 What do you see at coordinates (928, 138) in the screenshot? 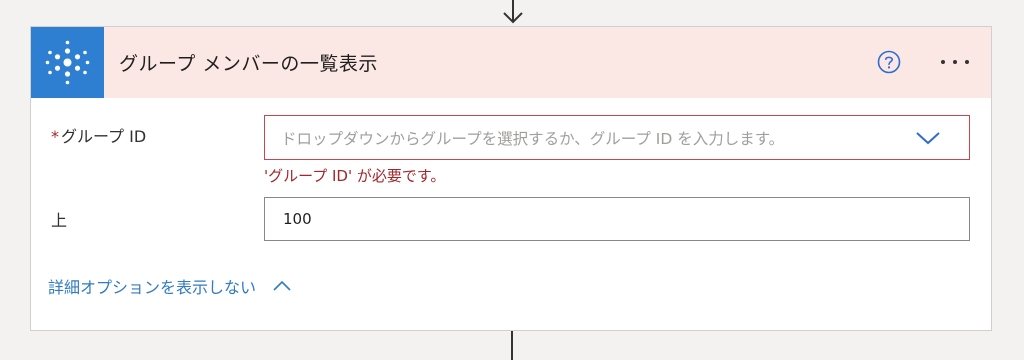
I see `chevron-down-icon` at bounding box center [928, 138].